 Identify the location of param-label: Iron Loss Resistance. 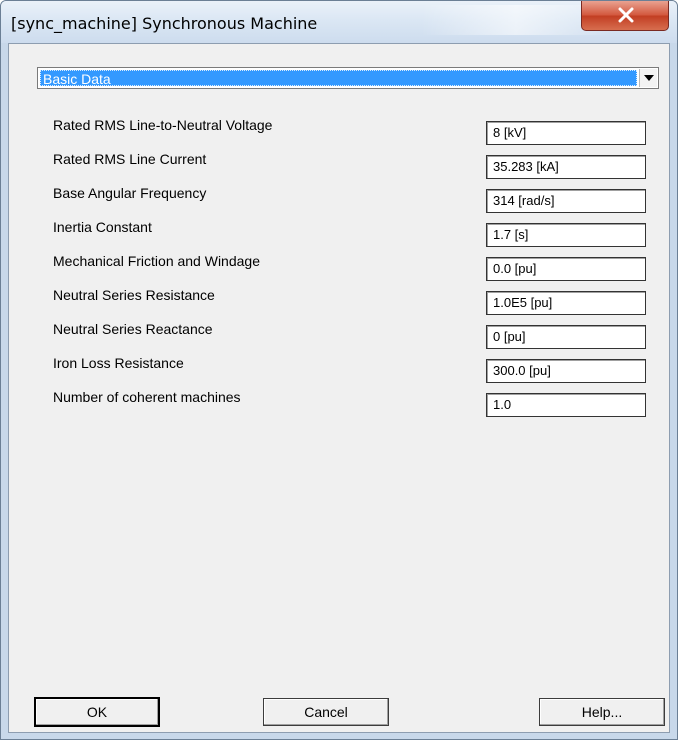
(118, 363).